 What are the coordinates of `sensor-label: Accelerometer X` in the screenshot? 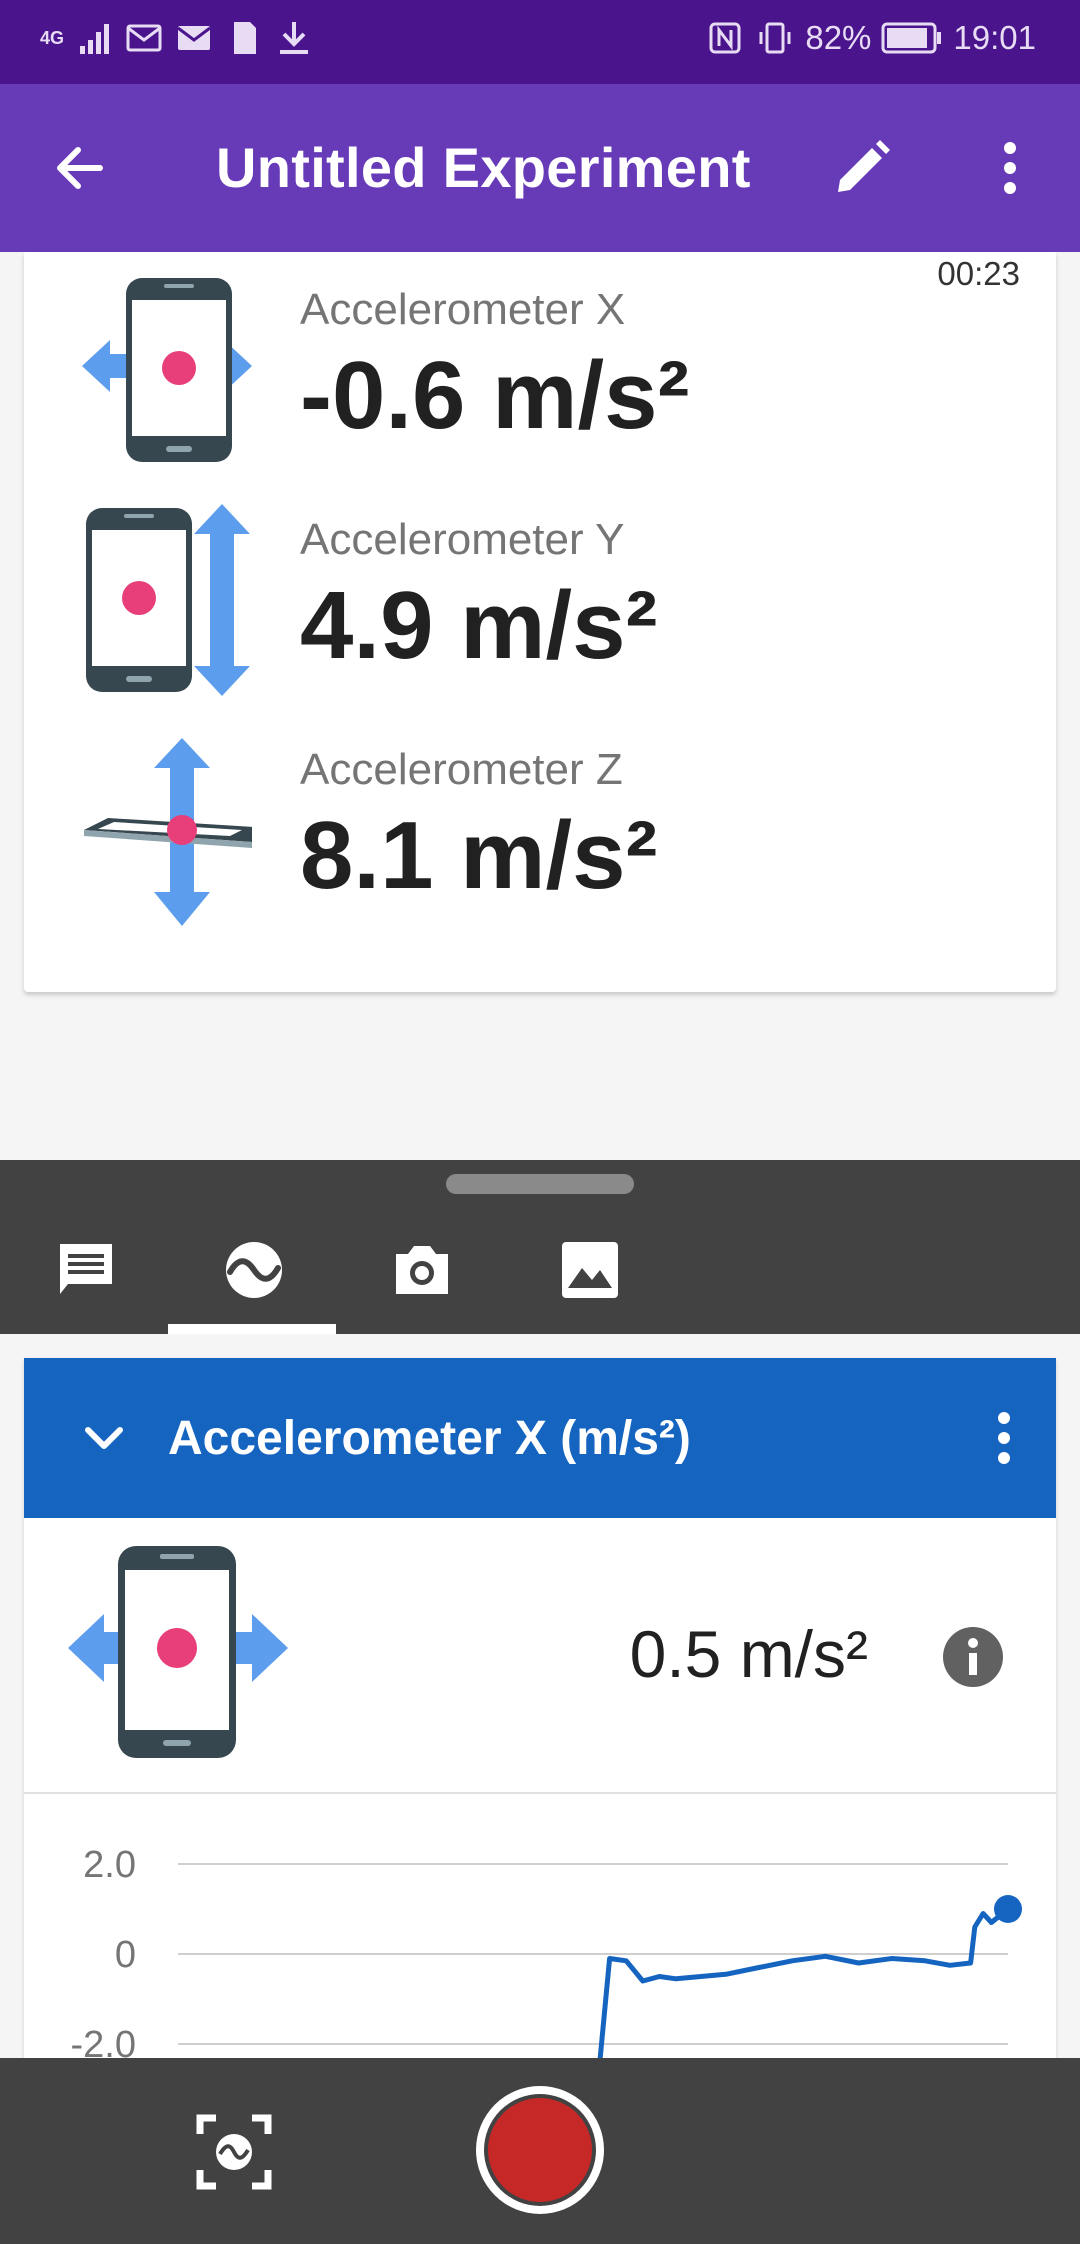 It's located at (463, 309).